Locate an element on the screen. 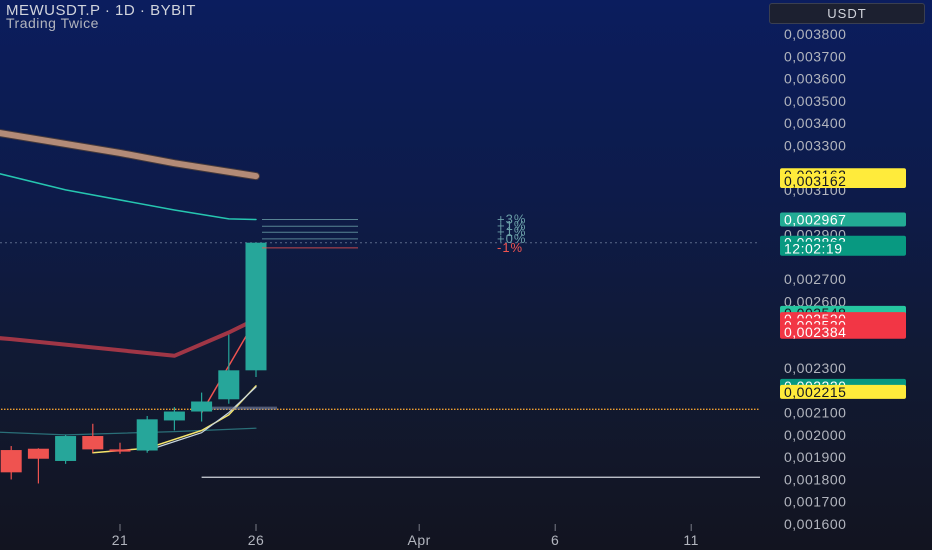 The height and width of the screenshot is (550, 932). y-tick-label: 0,002700 is located at coordinates (815, 279).